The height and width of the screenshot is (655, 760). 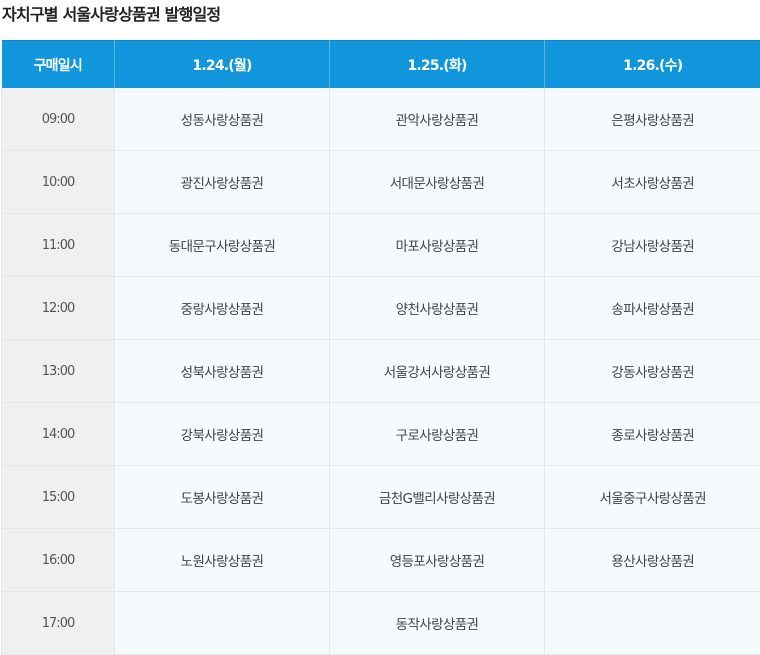 I want to click on time-cell: 09:00, so click(x=58, y=119).